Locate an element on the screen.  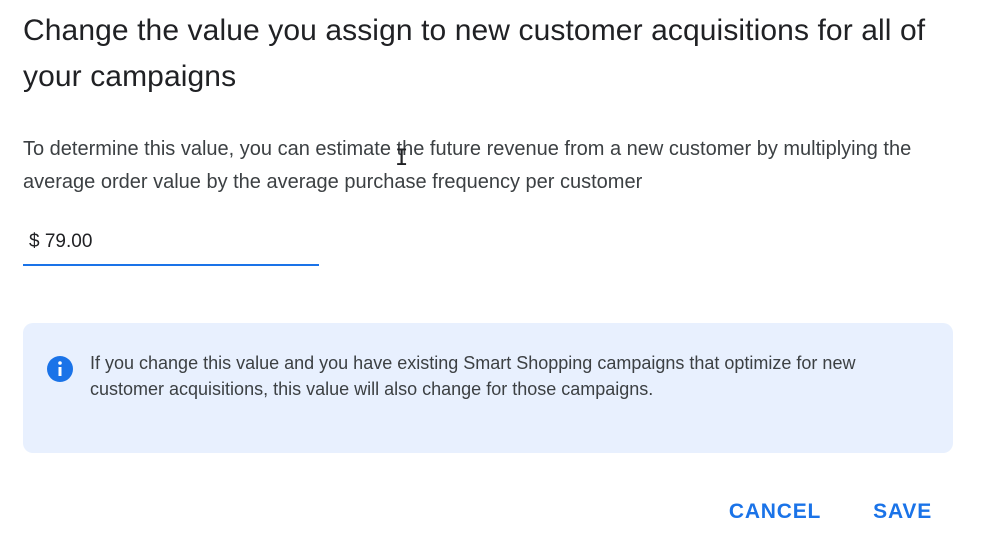
info-icon is located at coordinates (60, 369).